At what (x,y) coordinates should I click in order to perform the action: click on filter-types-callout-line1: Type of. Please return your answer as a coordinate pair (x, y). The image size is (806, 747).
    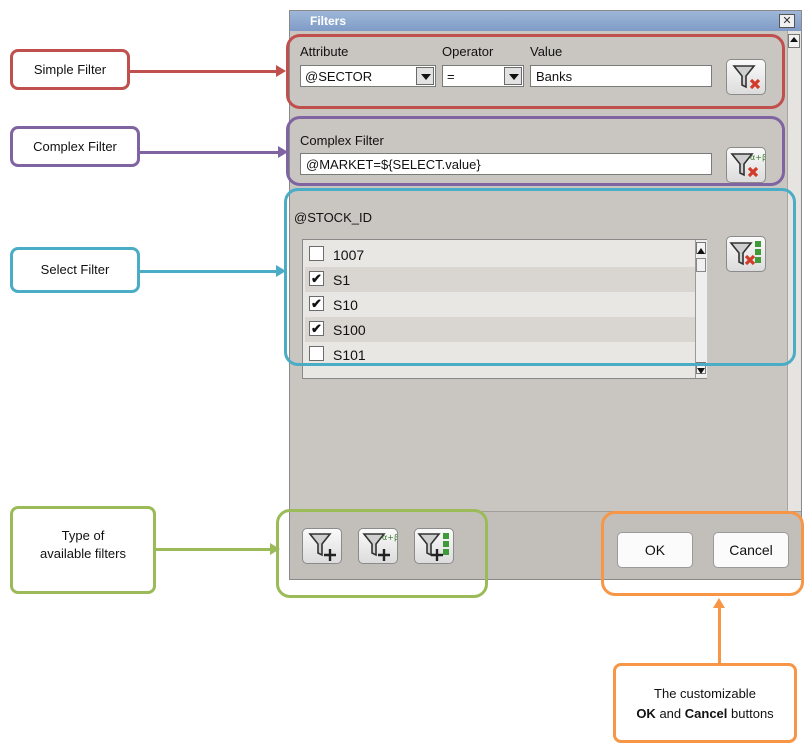
    Looking at the image, I should click on (83, 535).